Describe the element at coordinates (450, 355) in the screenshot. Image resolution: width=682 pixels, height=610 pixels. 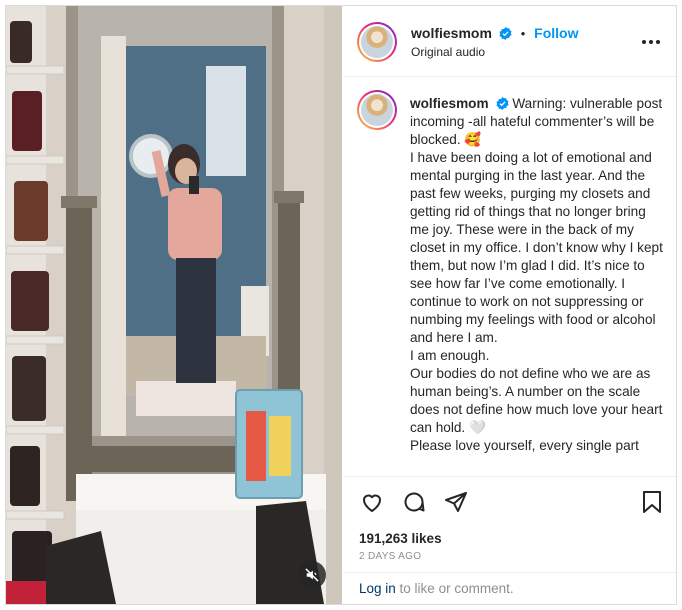
I see `caption-line: I am enough.` at that location.